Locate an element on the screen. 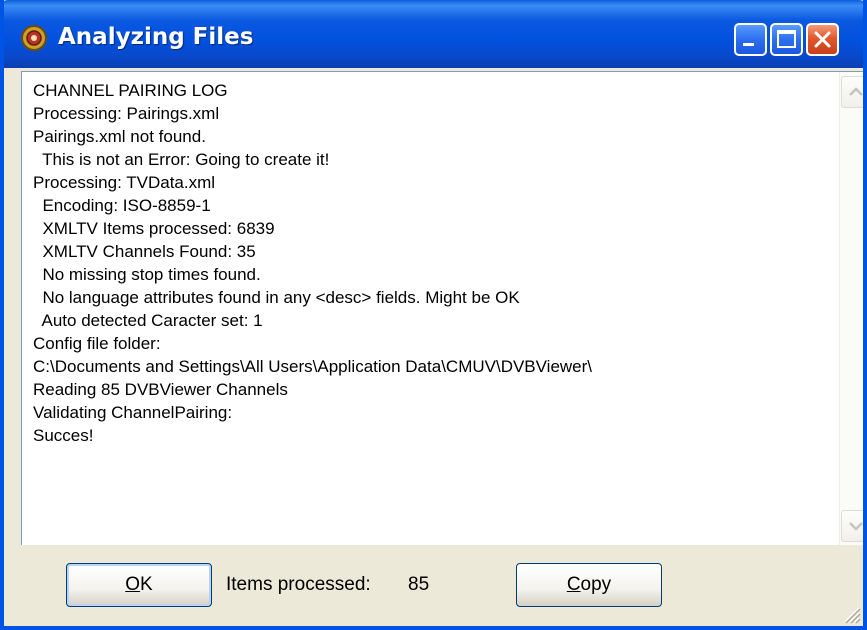 The image size is (867, 630). log-line: XMLTV Channels Found: 35 is located at coordinates (144, 251).